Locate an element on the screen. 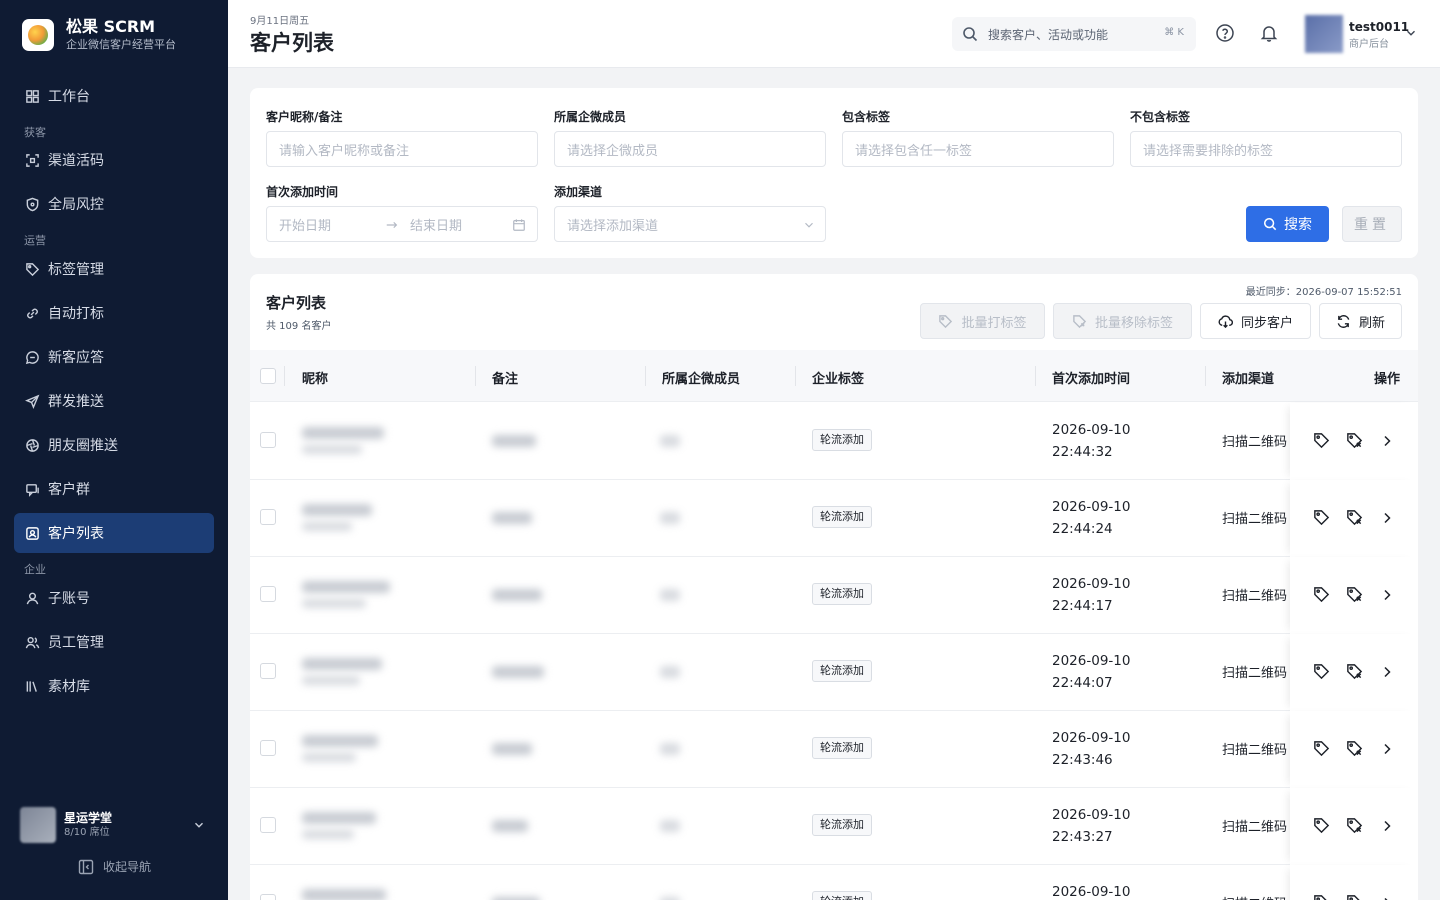  first-add-time: 2026-09-10 22:43:46 is located at coordinates (1091, 749).